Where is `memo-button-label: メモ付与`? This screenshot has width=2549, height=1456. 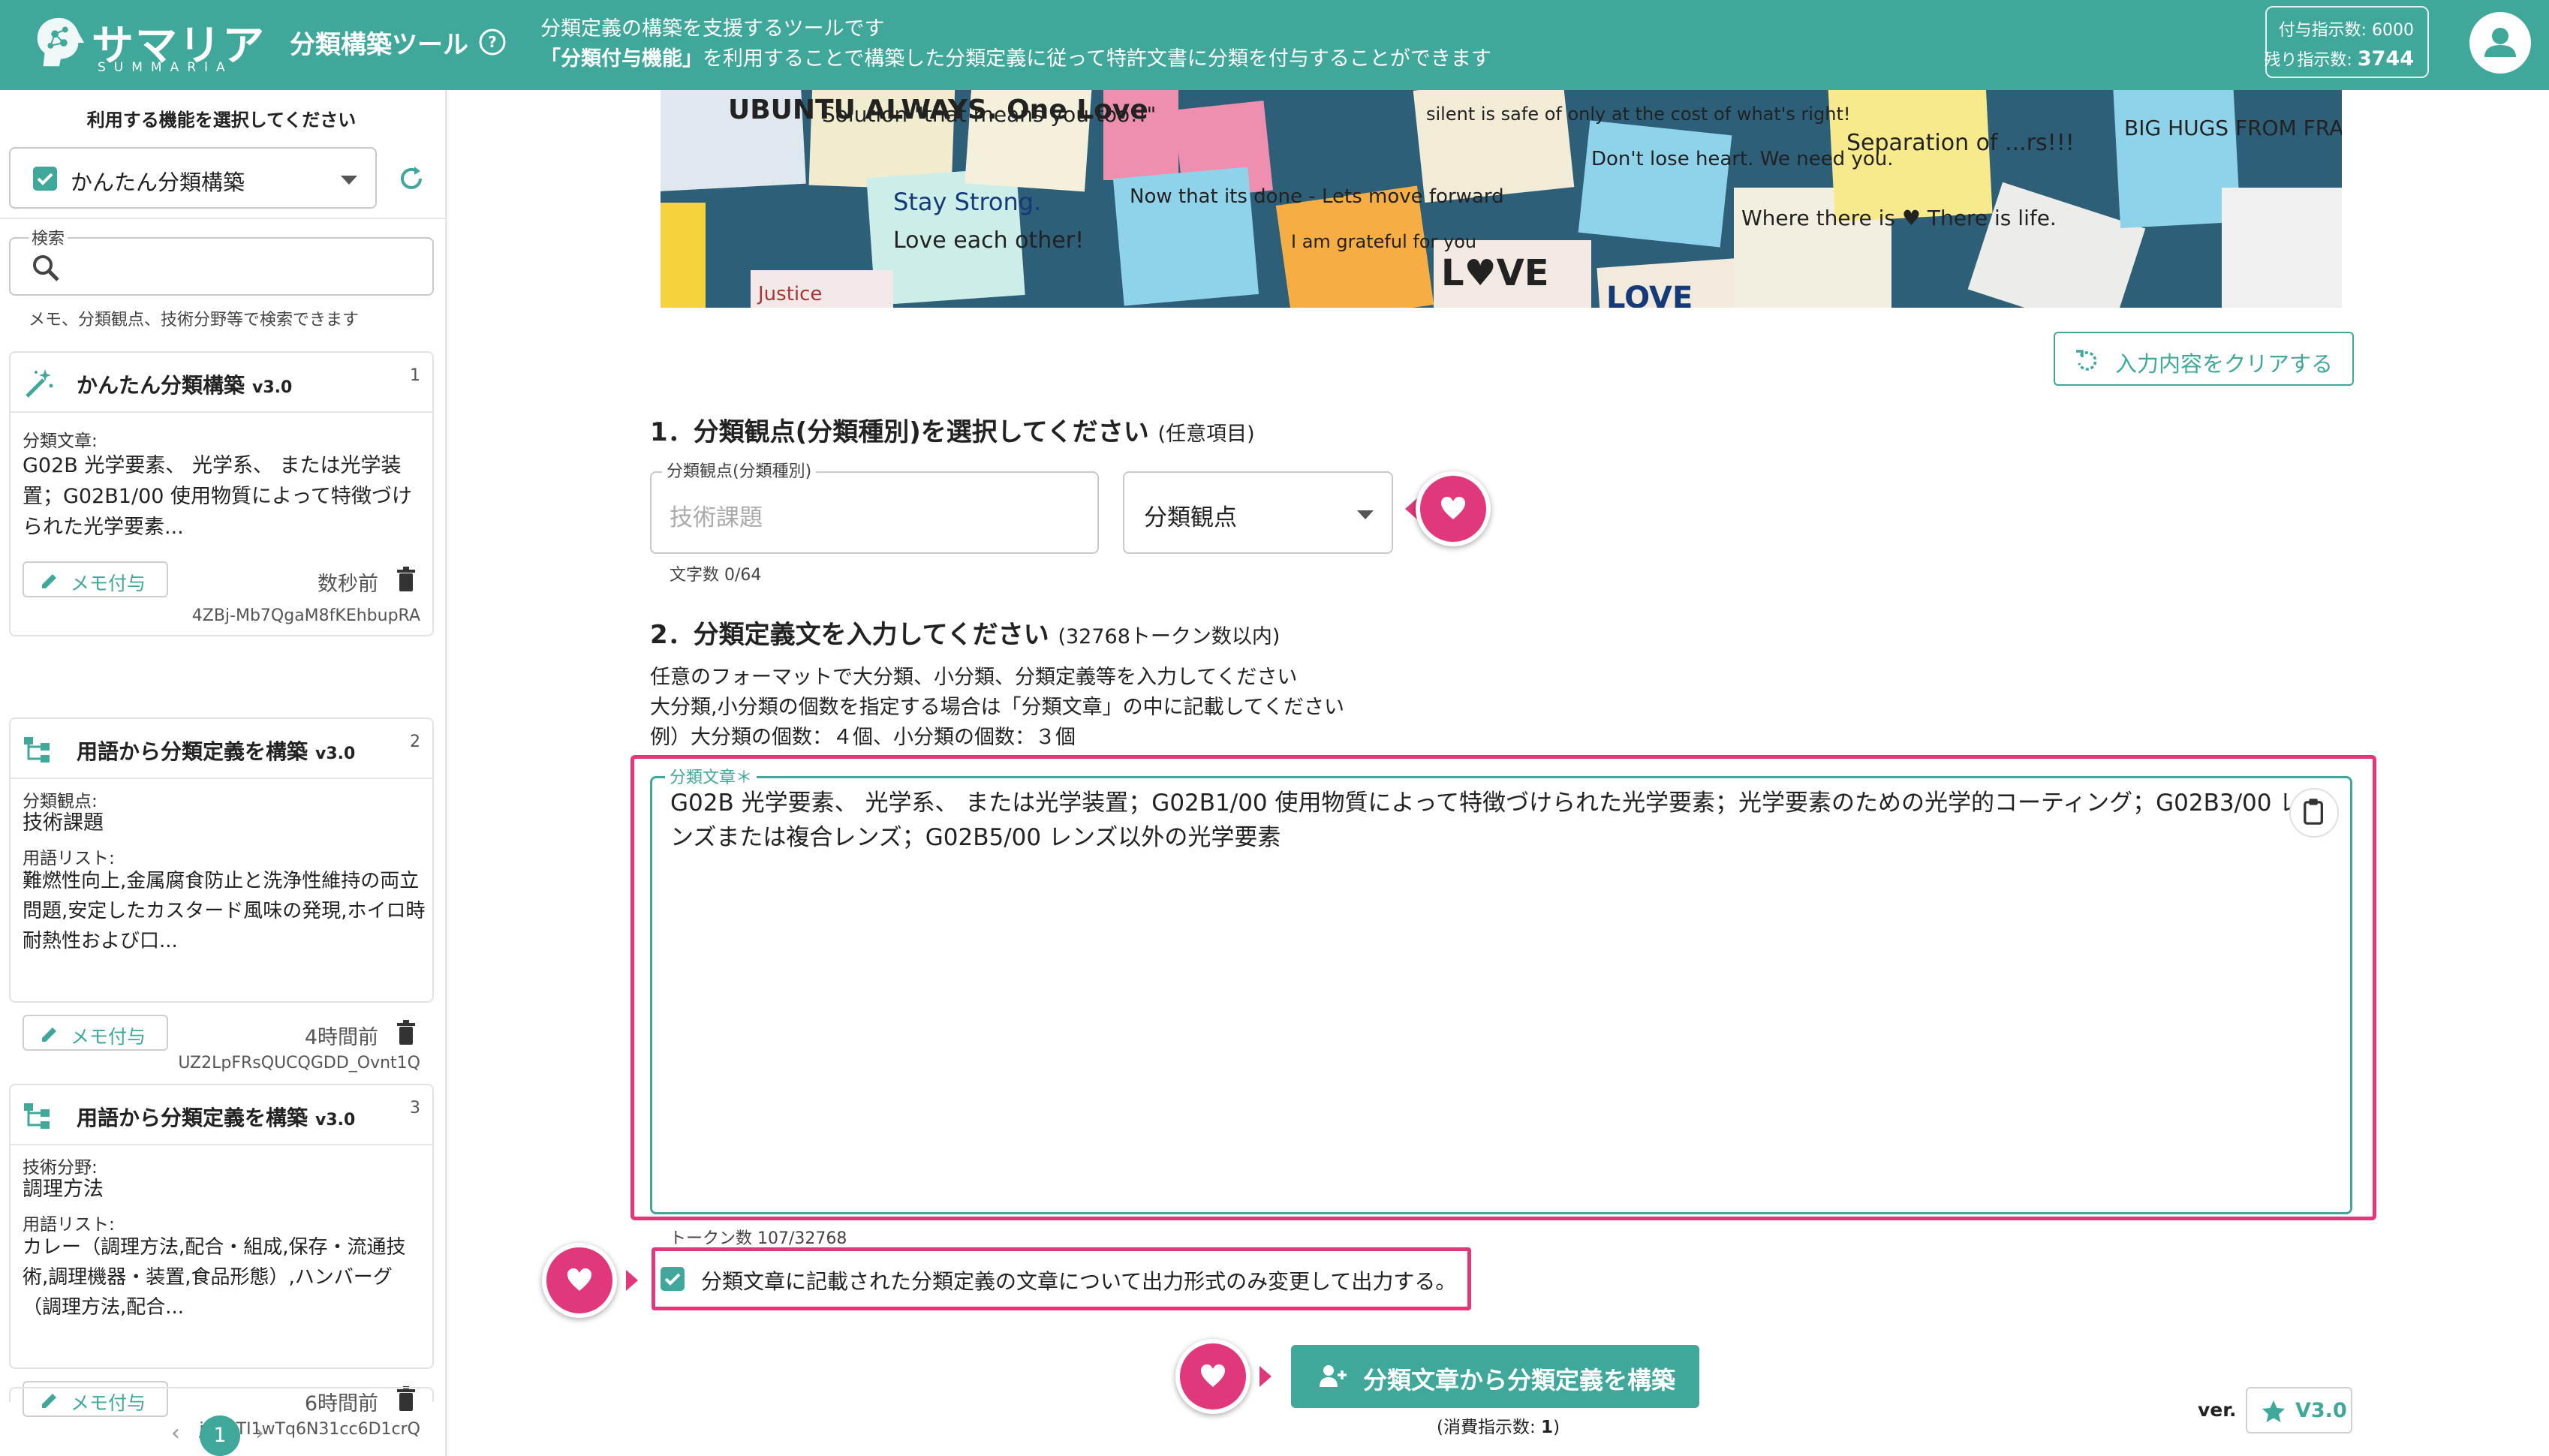
memo-button-label: メモ付与 is located at coordinates (109, 1037).